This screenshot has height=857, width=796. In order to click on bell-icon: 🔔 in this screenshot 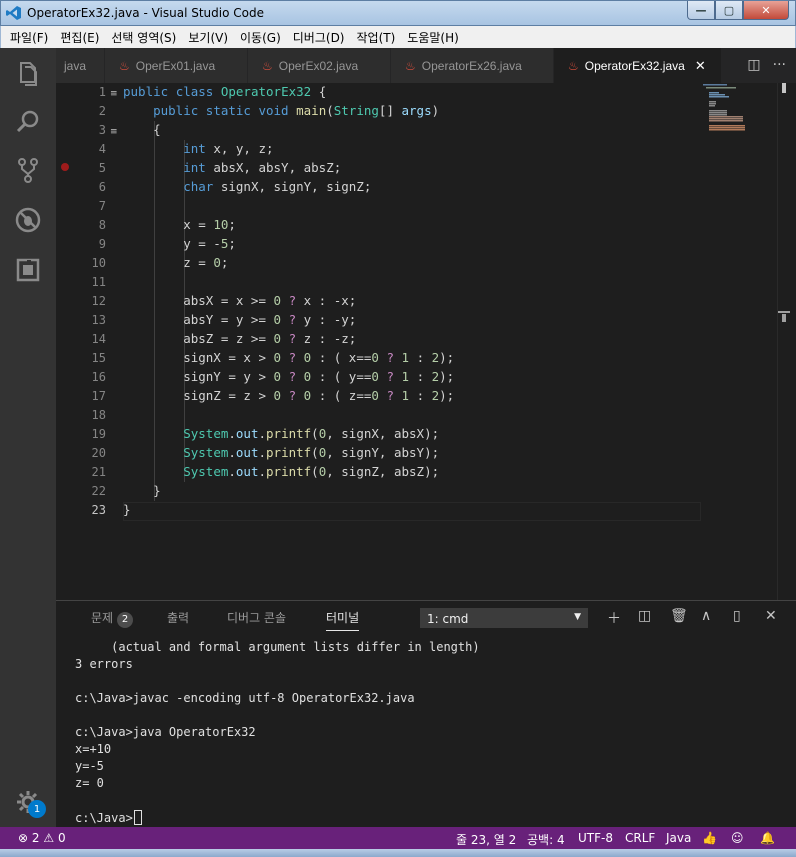, I will do `click(767, 838)`.